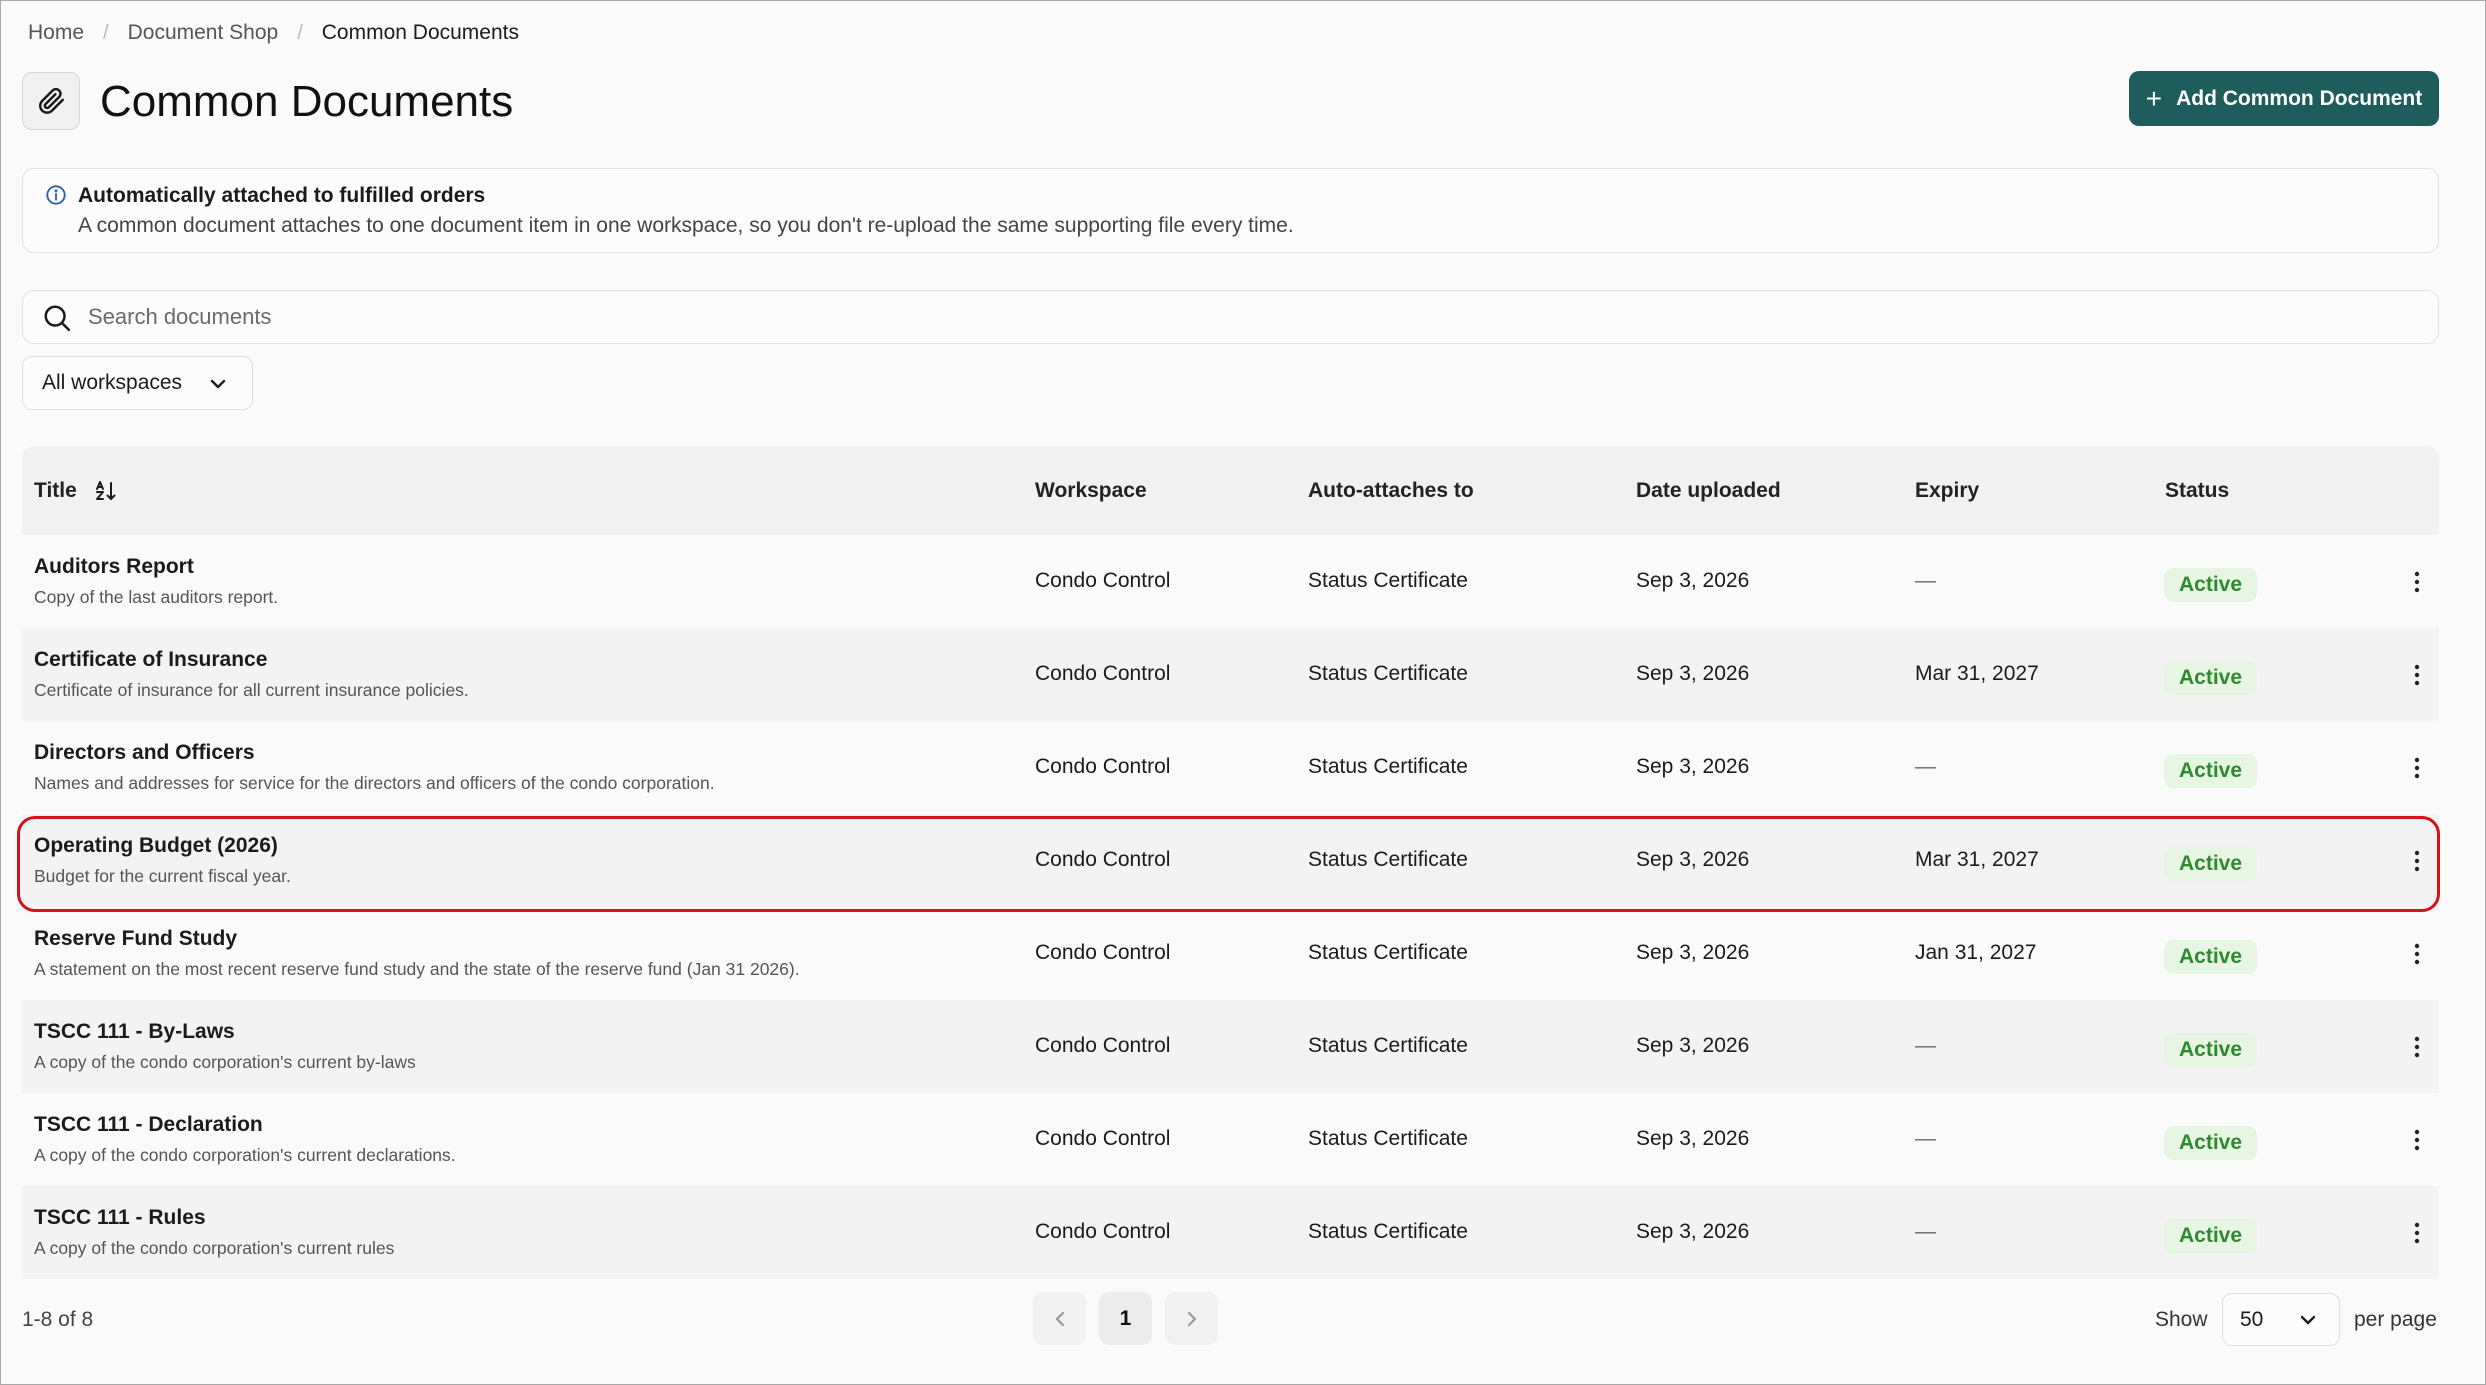 The image size is (2486, 1385). What do you see at coordinates (1708, 490) in the screenshot?
I see `column-header-date-uploaded: Date uploaded` at bounding box center [1708, 490].